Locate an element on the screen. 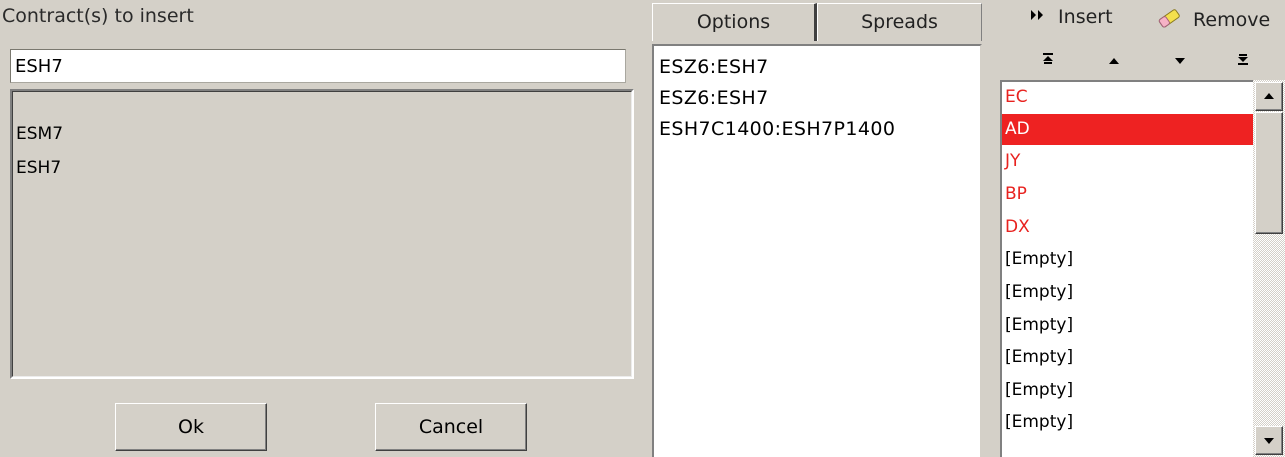 This screenshot has width=1285, height=457. move-to-top-button is located at coordinates (1048, 61).